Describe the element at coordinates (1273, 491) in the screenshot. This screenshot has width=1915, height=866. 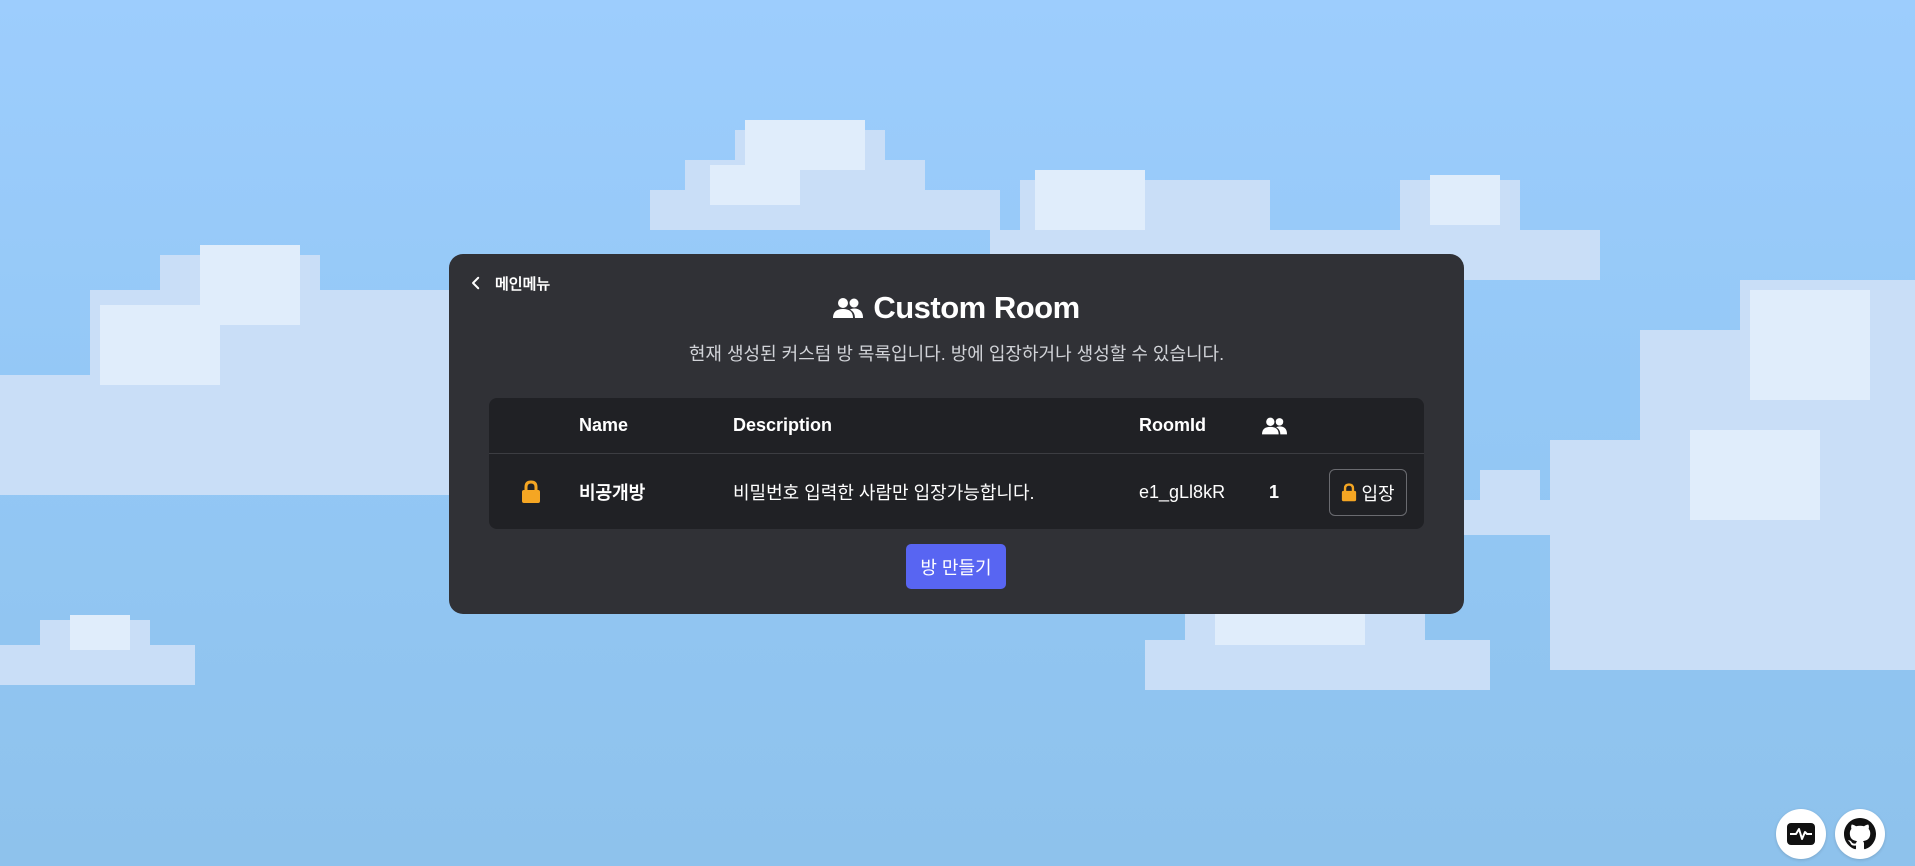
I see `player-count: 1` at that location.